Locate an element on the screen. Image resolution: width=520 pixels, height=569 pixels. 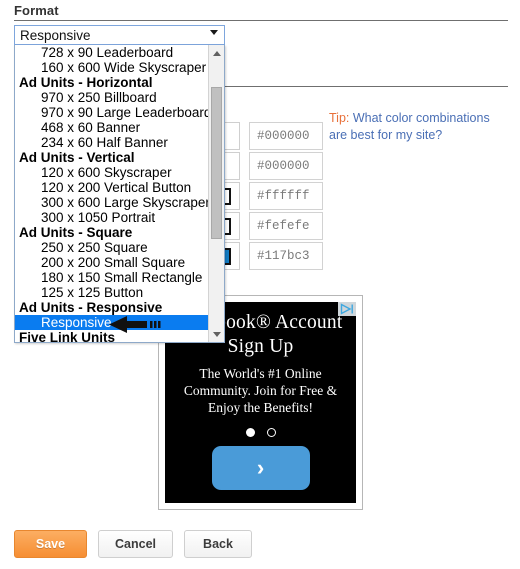
dropdown-option: 160 x 600 Wide Skyscraper is located at coordinates (111, 67).